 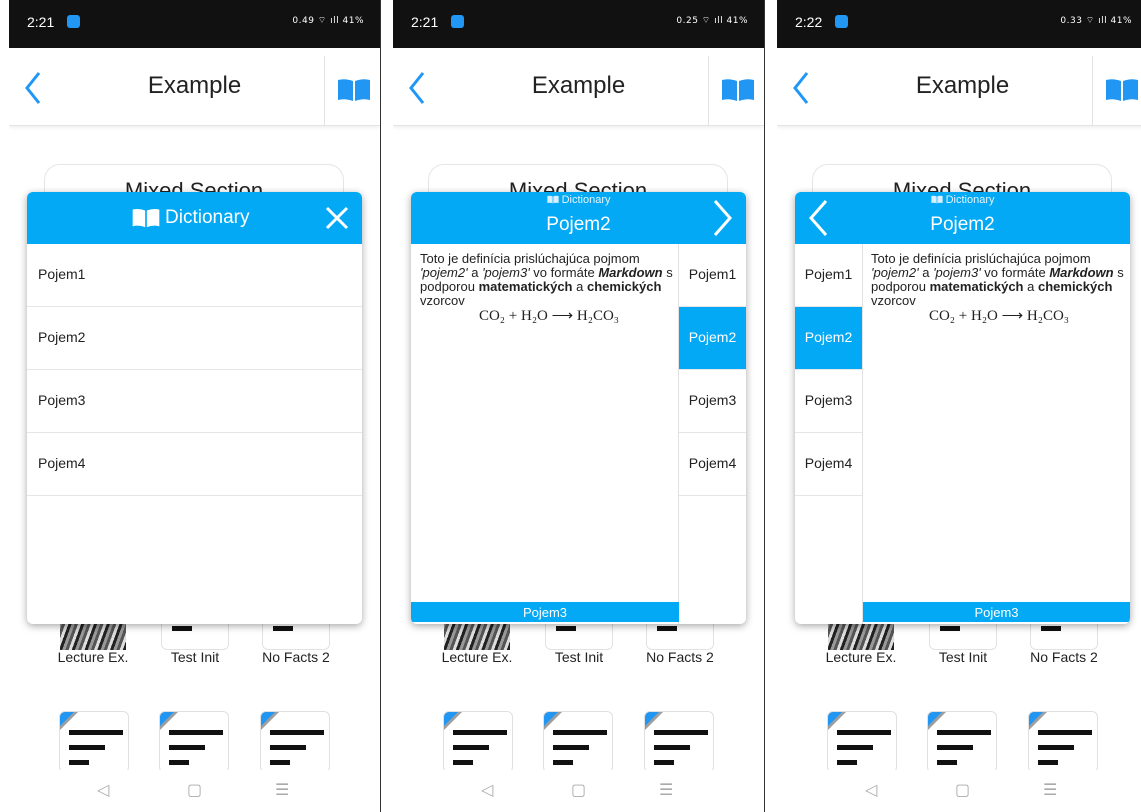 What do you see at coordinates (194, 401) in the screenshot?
I see `list-item: Pojem3` at bounding box center [194, 401].